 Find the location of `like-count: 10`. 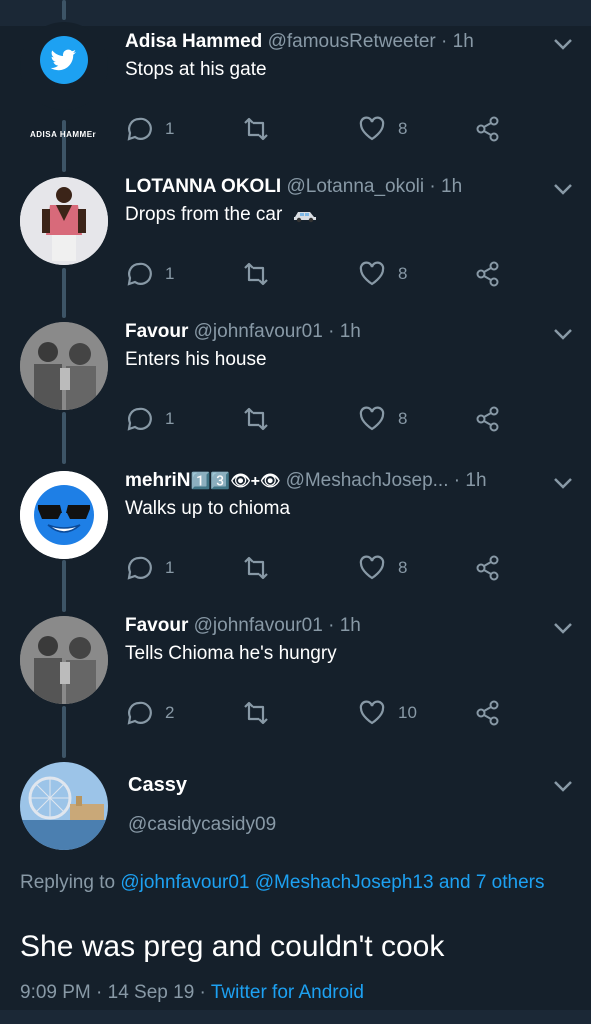

like-count: 10 is located at coordinates (407, 712).